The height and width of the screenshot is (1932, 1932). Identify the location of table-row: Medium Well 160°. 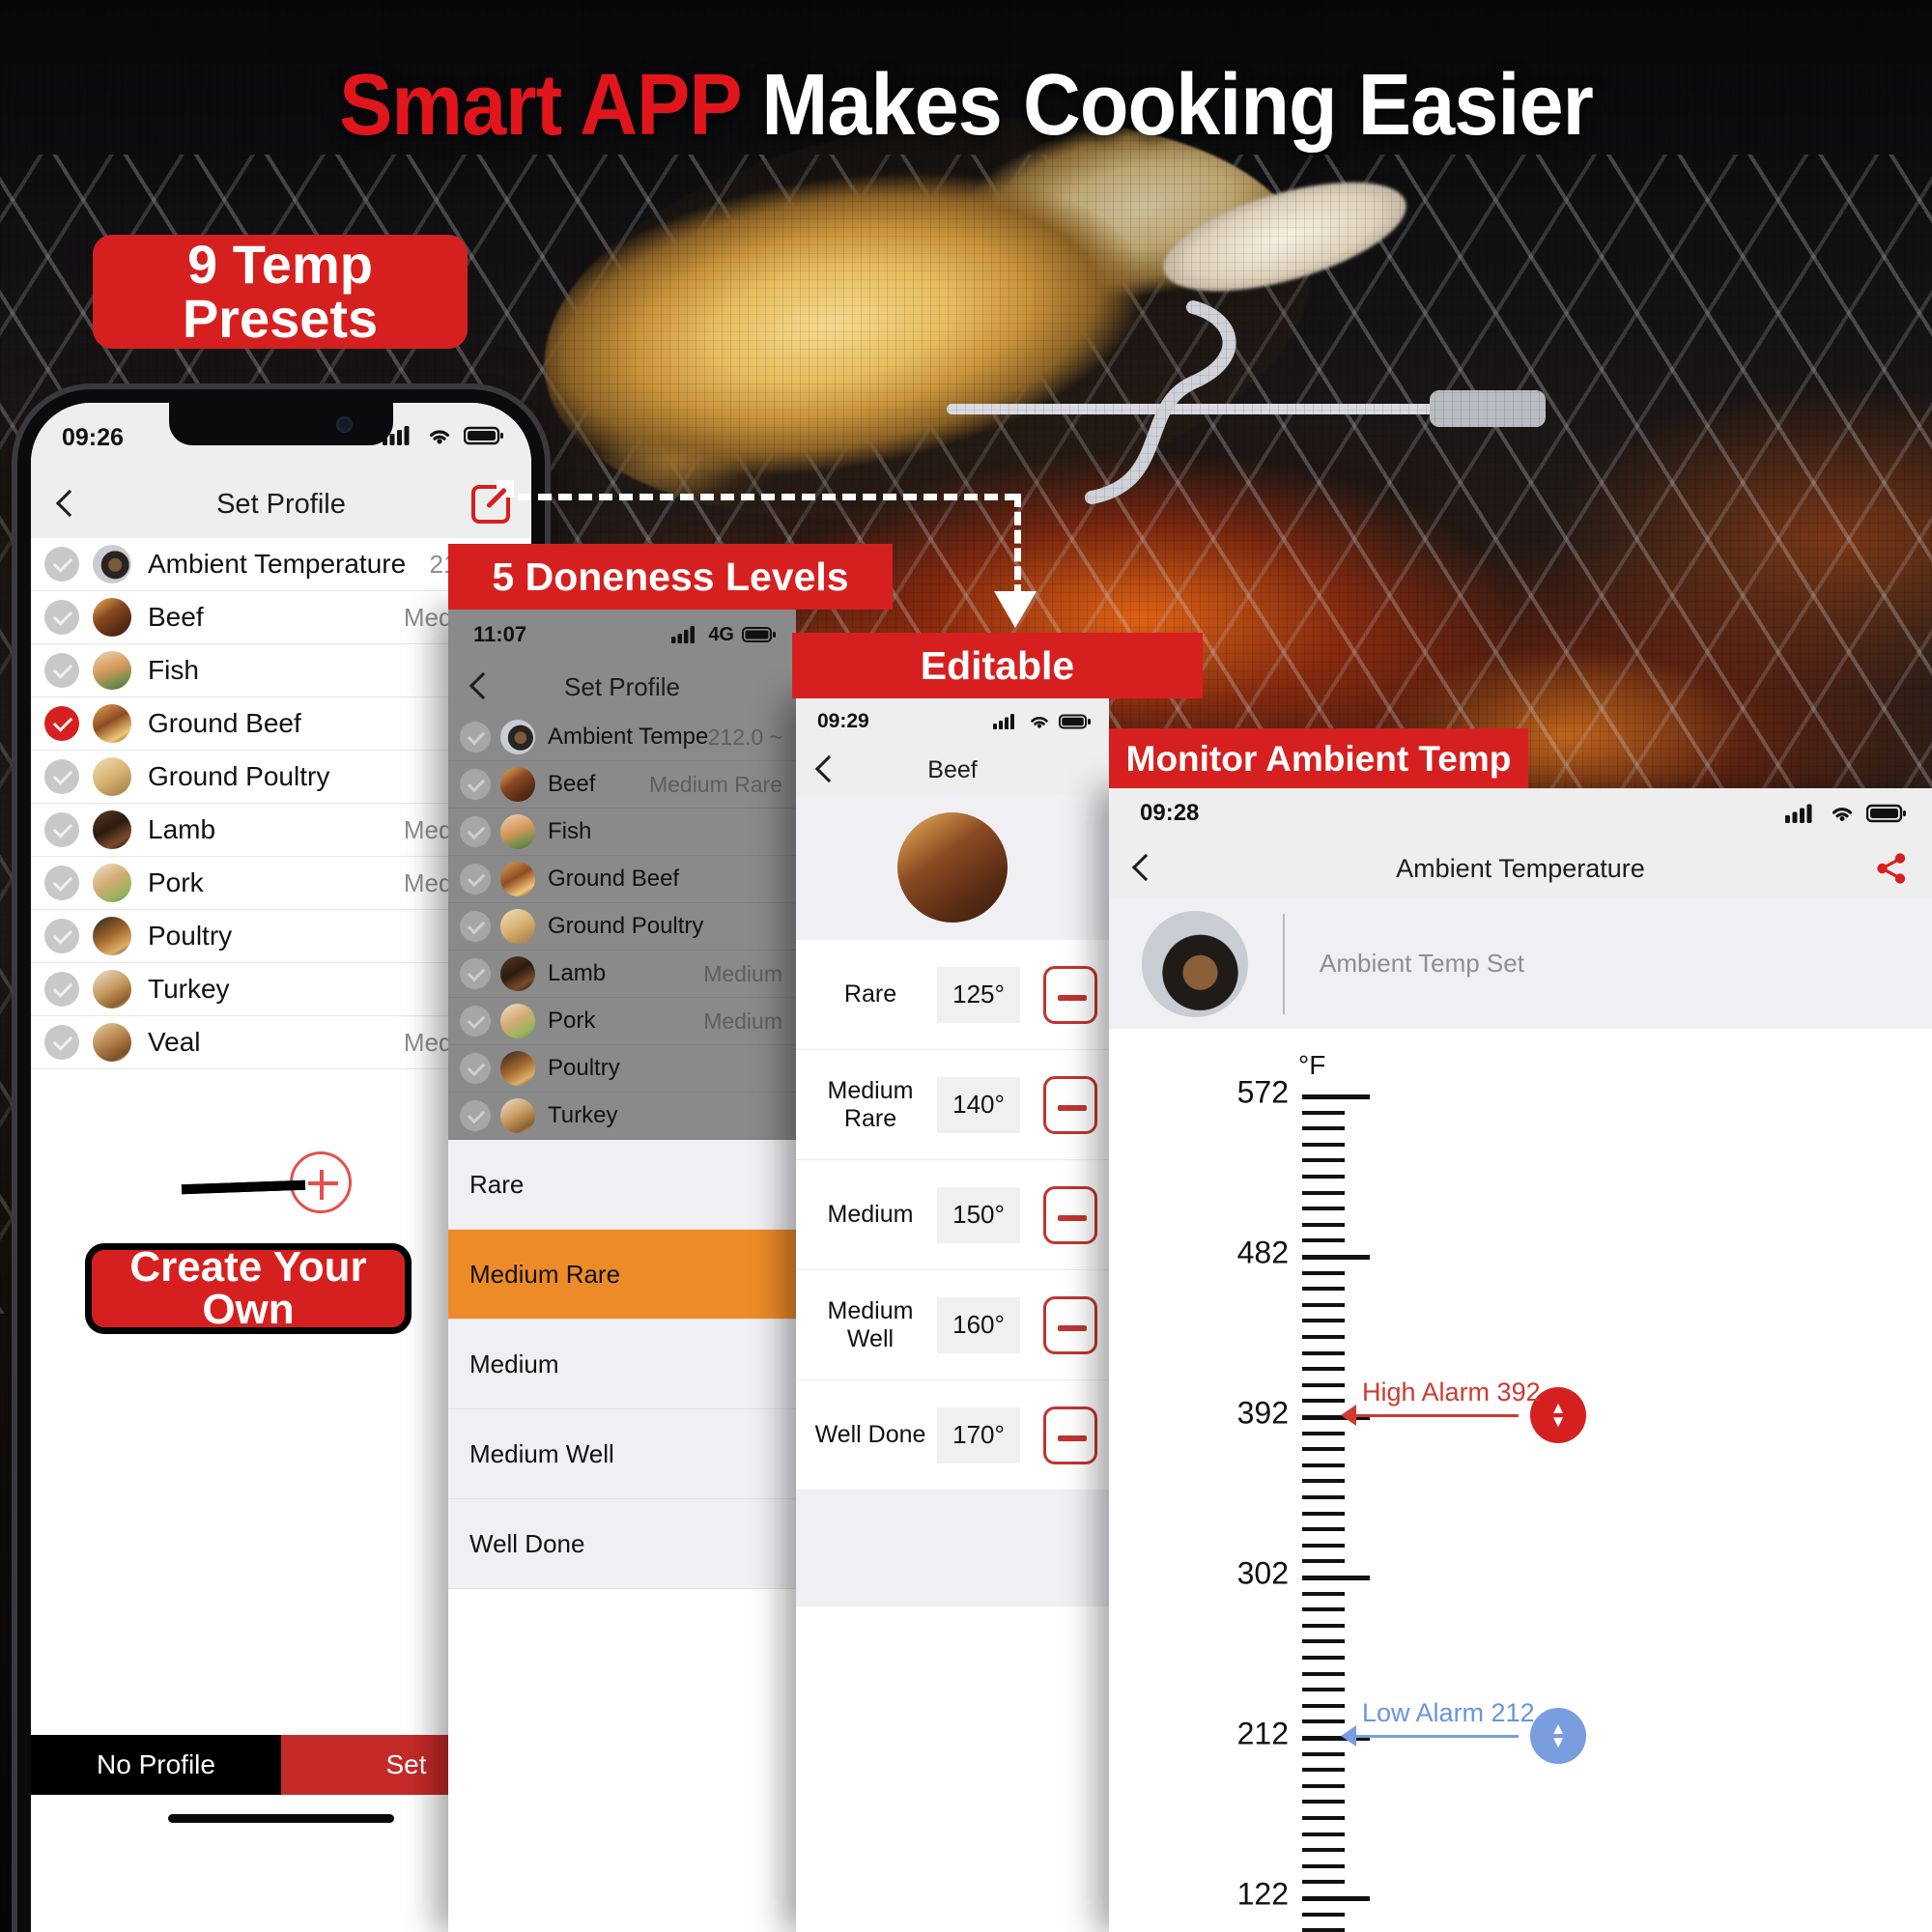
(952, 1325).